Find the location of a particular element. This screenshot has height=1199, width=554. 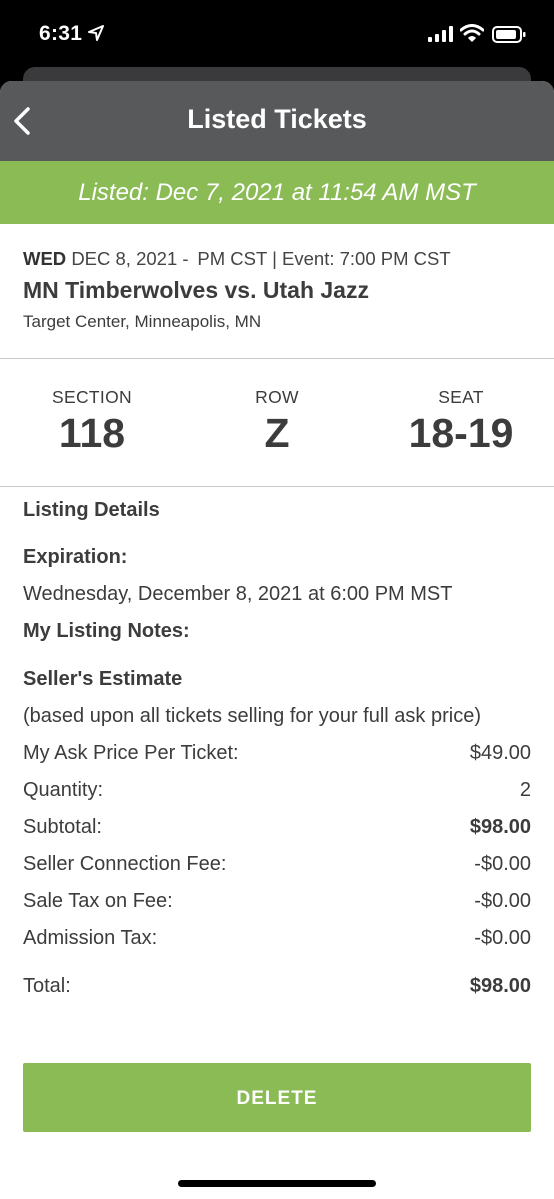

admission-tax-row: Admission Tax: -$0.00 is located at coordinates (277, 940).